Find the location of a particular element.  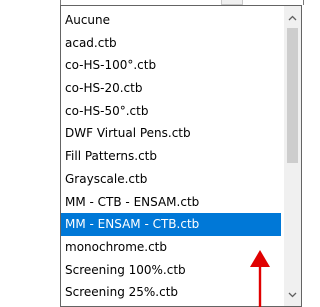

list-item-mm-ensam-ctb-selected: MM - ENSAM - CTB.ctb is located at coordinates (171, 224).